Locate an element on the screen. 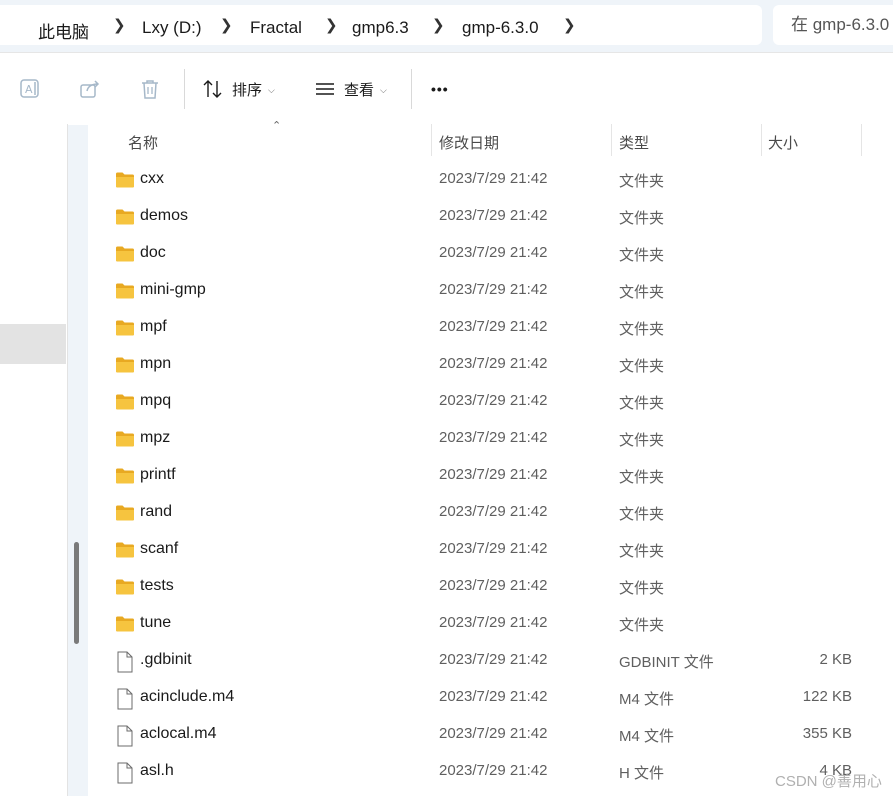  file-row: aclocal.m4 2023/7/29 21:42 M4 文件 355 KB is located at coordinates (490, 734).